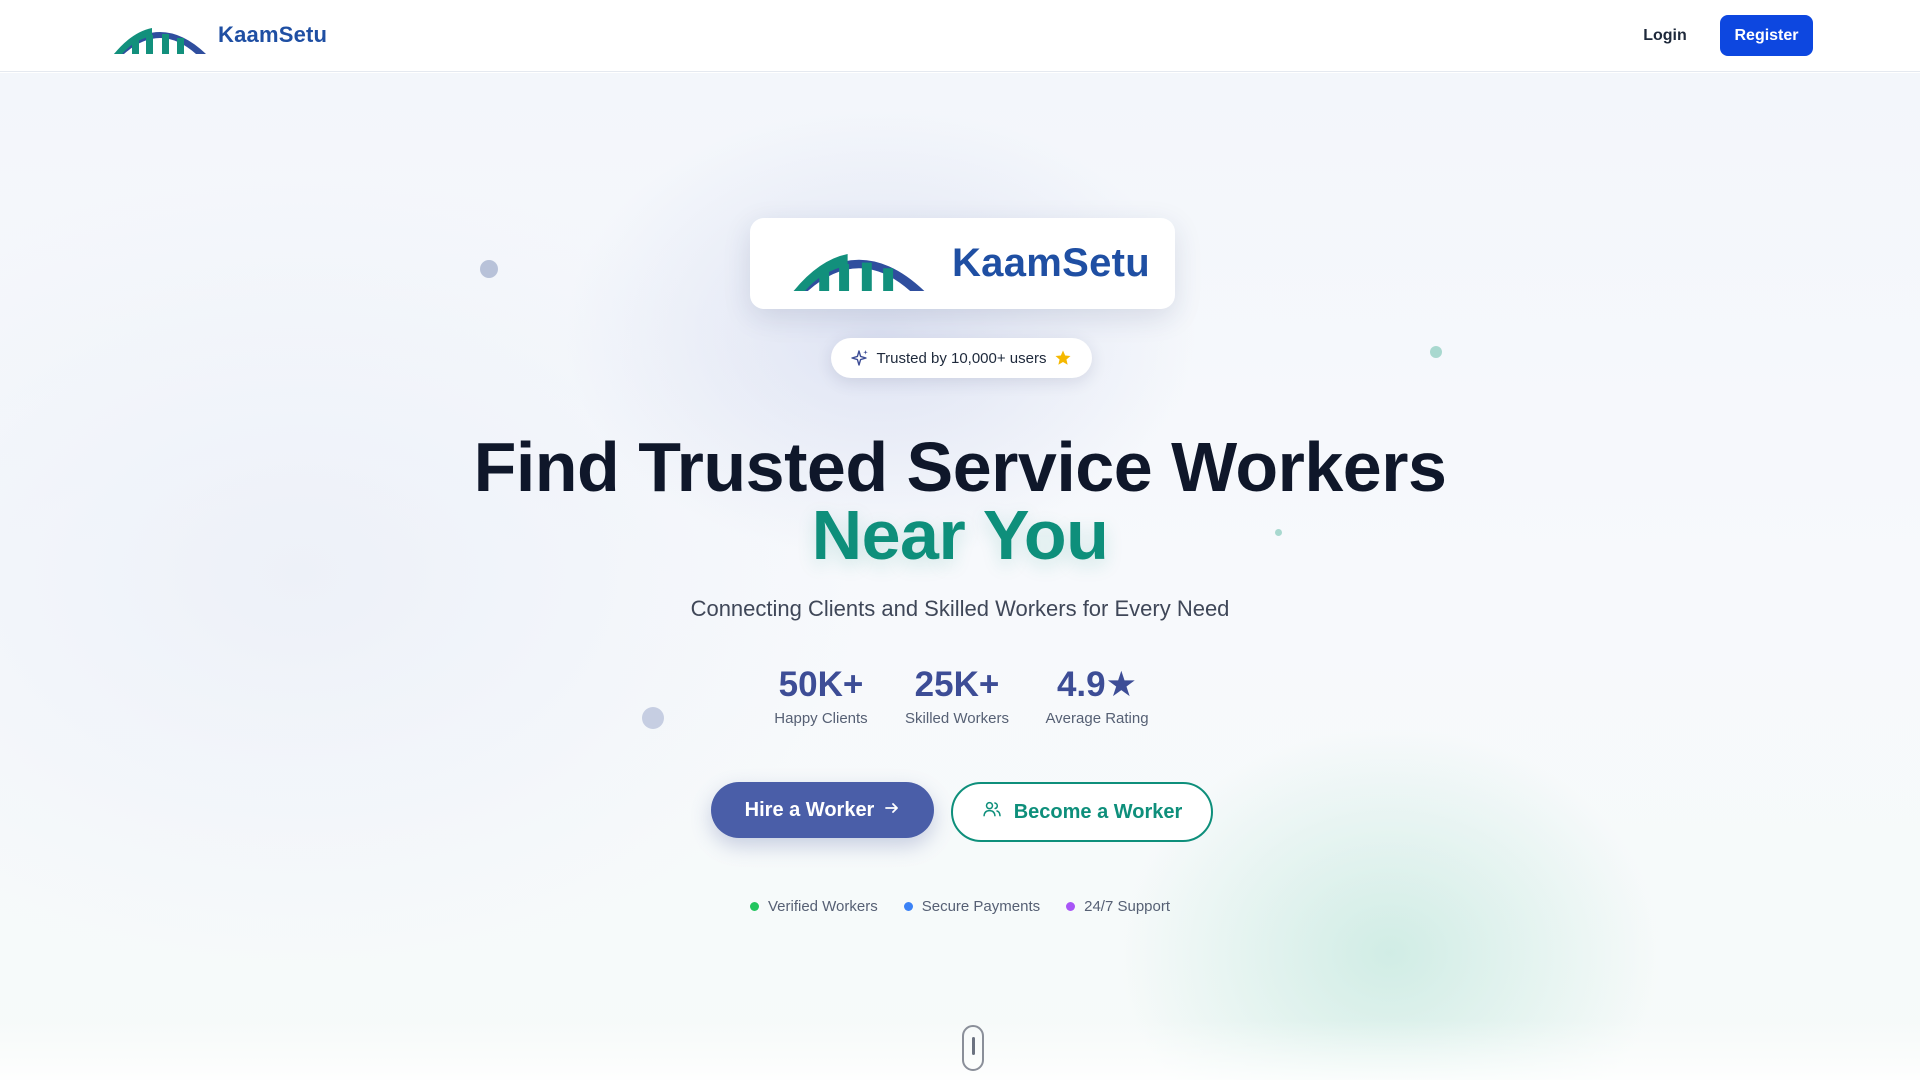 This screenshot has width=1920, height=1080. What do you see at coordinates (960, 467) in the screenshot?
I see `hero-headline: Find Trusted Service Workers` at bounding box center [960, 467].